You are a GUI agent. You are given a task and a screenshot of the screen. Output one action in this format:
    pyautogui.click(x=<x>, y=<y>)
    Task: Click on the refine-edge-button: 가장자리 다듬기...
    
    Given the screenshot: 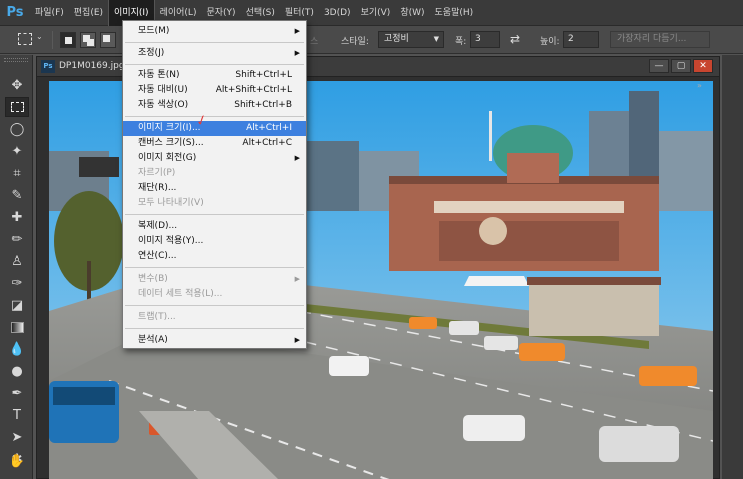 What is the action you would take?
    pyautogui.click(x=660, y=39)
    